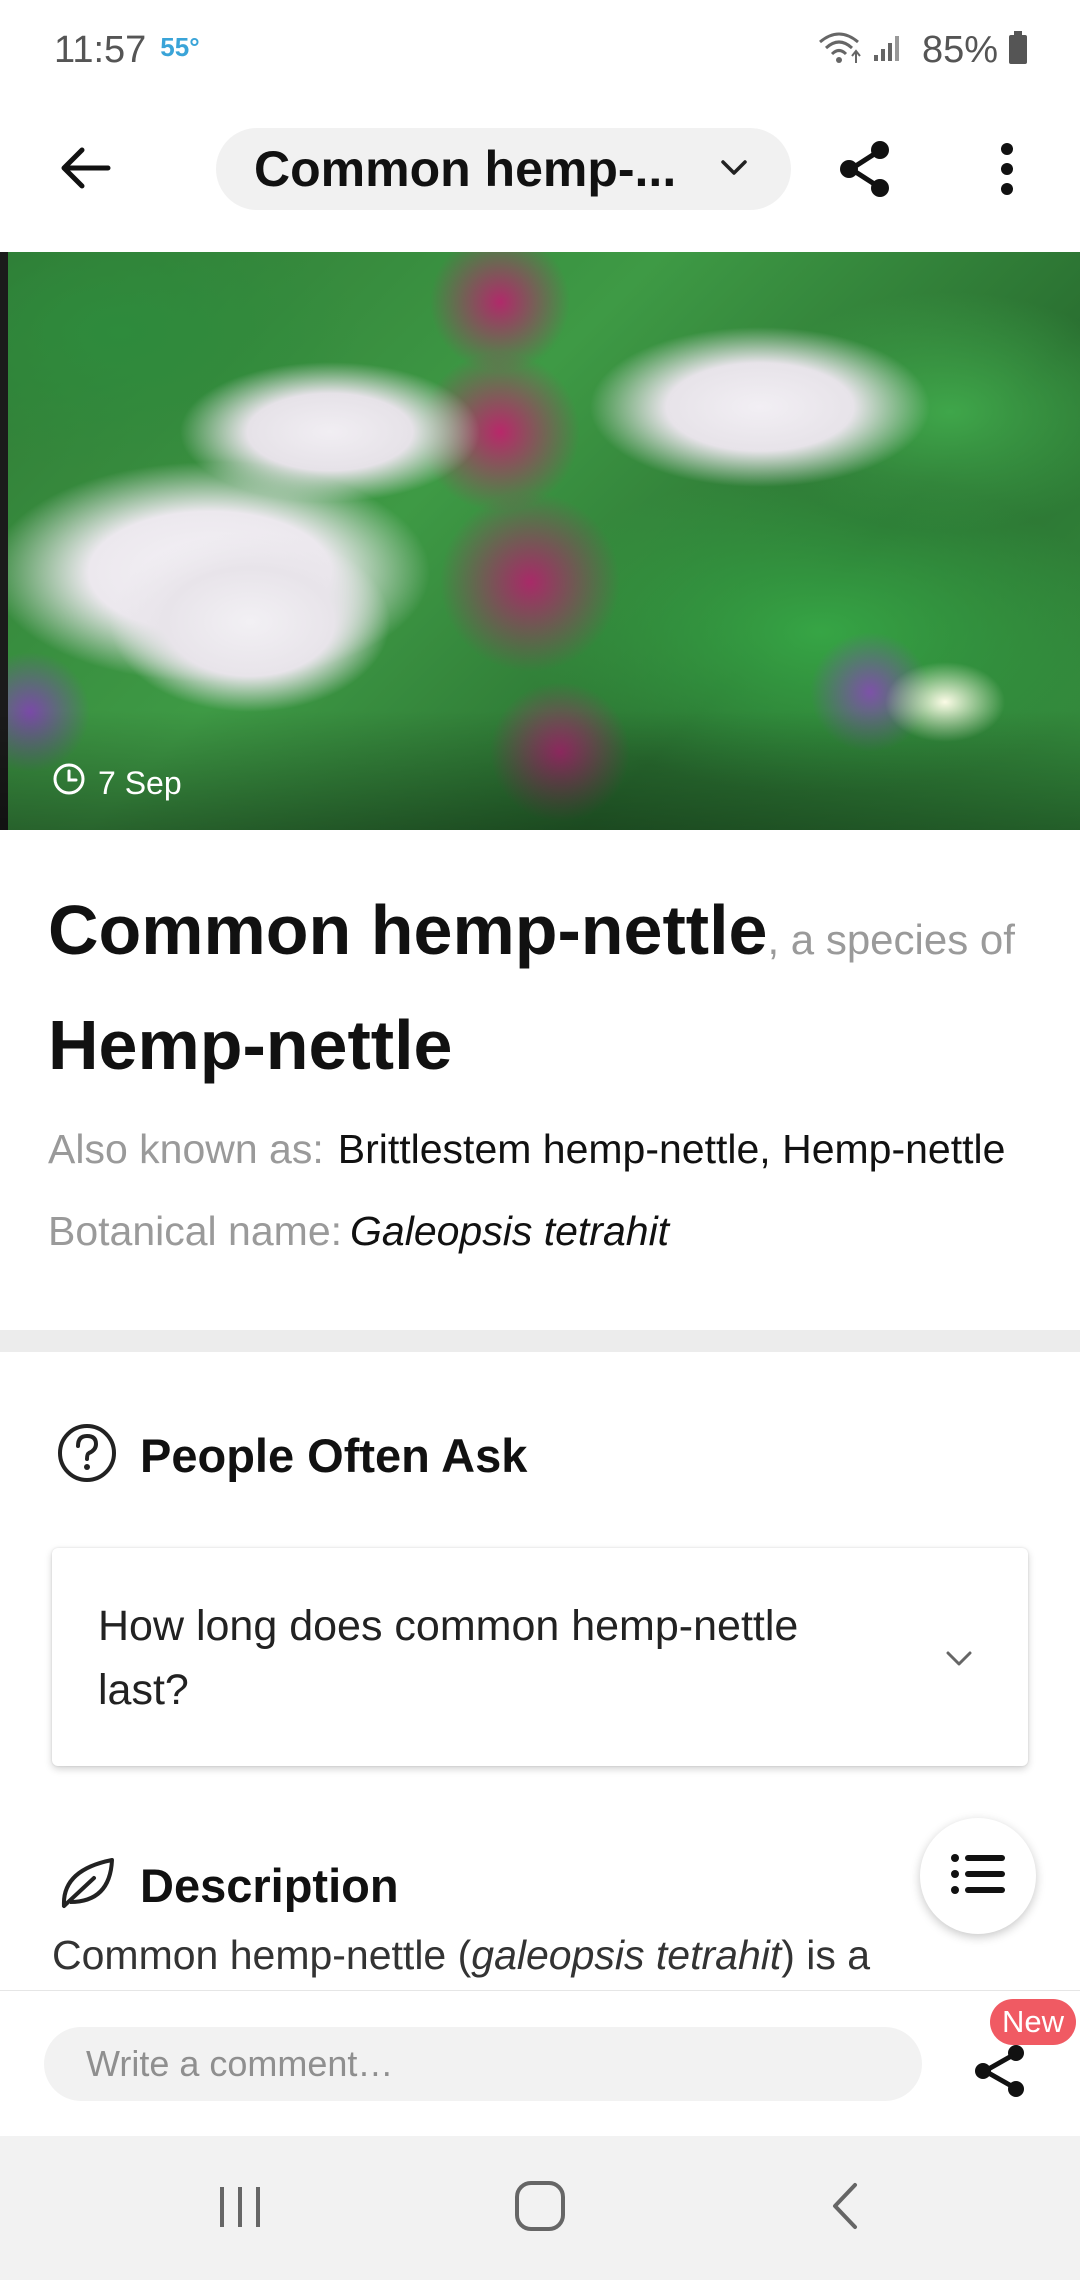 This screenshot has width=1080, height=2280. Describe the element at coordinates (540, 50) in the screenshot. I see `status-bar: 11:57 55° 85%` at that location.